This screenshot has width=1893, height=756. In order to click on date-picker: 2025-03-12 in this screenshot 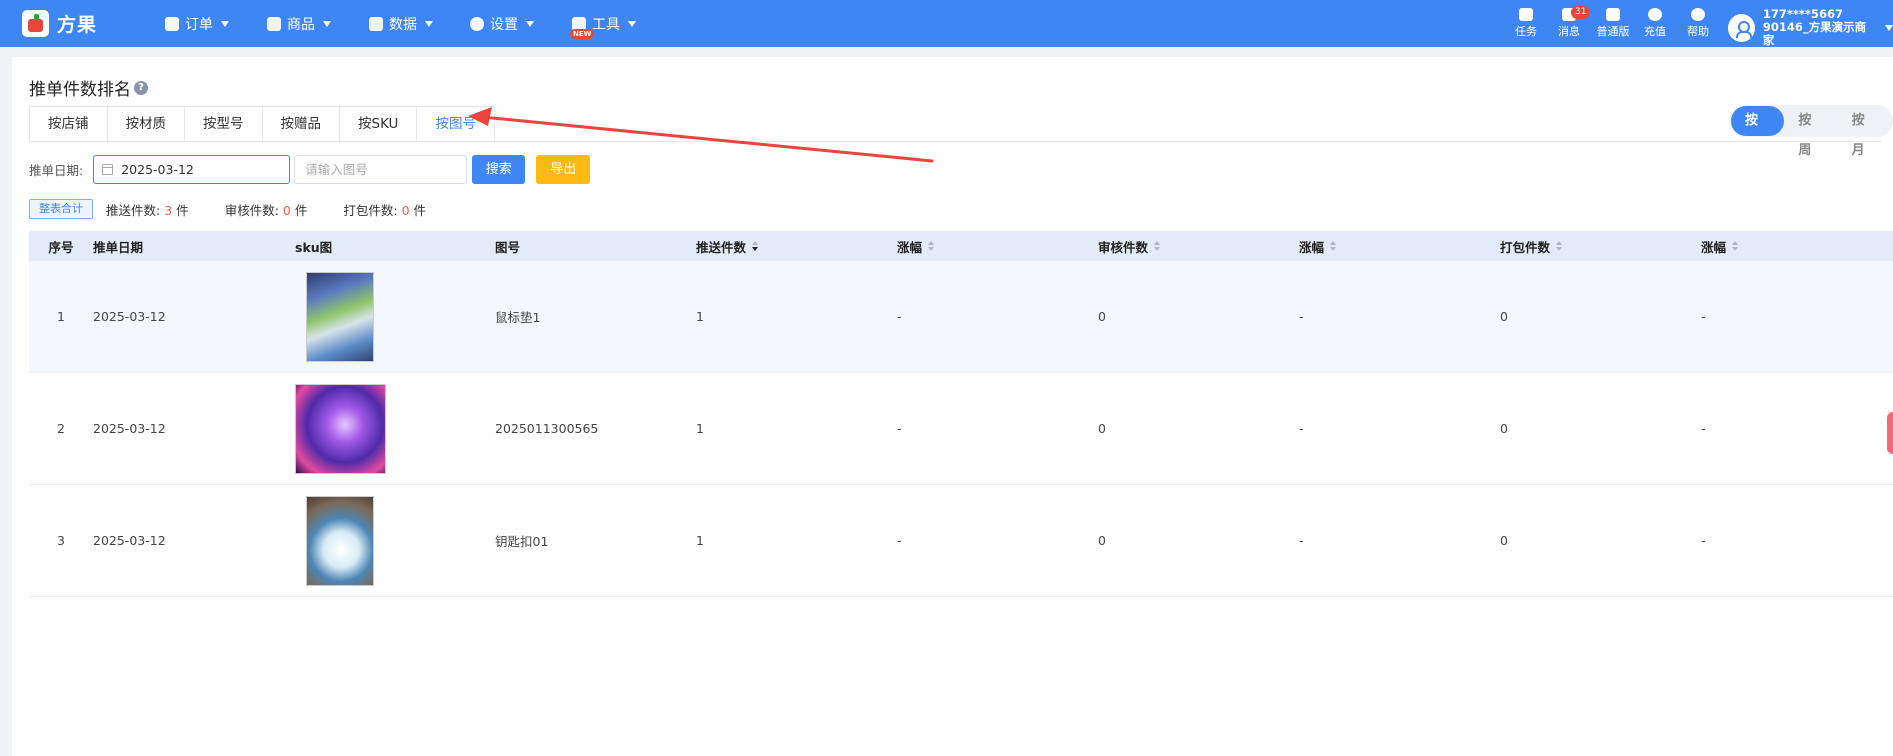, I will do `click(192, 169)`.